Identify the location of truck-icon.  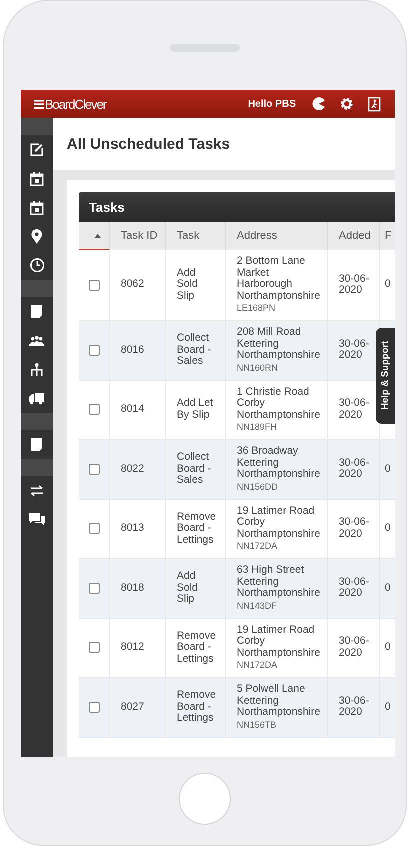
(37, 398).